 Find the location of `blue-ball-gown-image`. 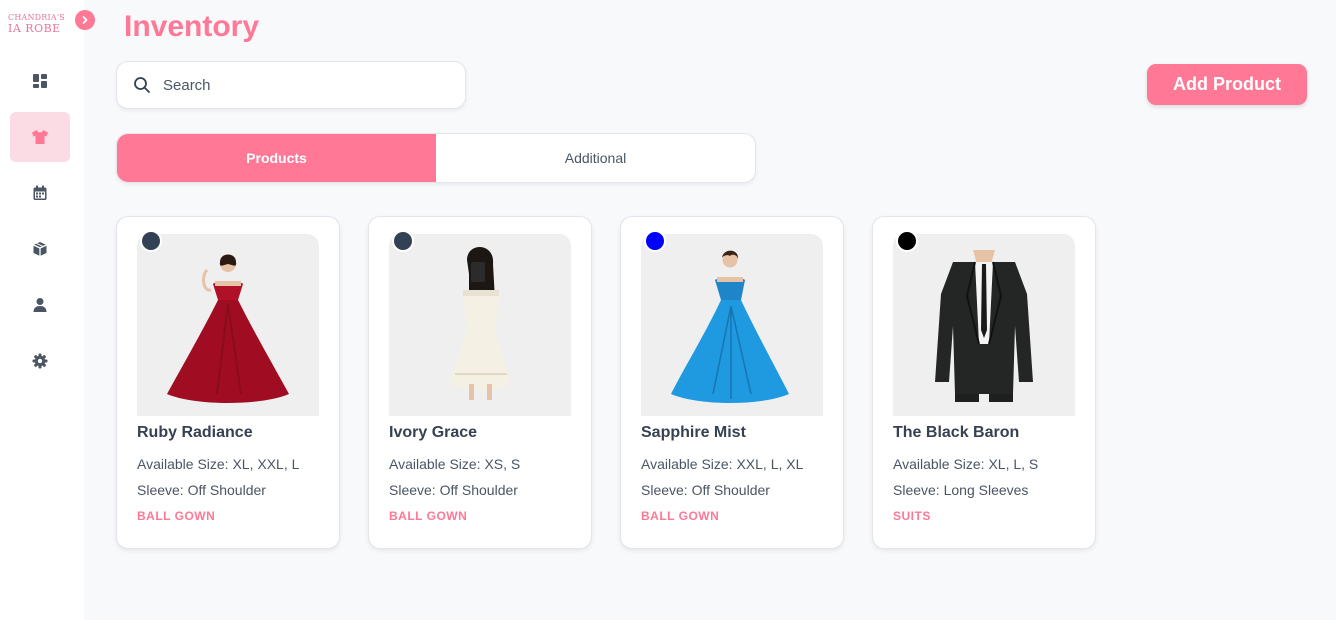

blue-ball-gown-image is located at coordinates (732, 325).